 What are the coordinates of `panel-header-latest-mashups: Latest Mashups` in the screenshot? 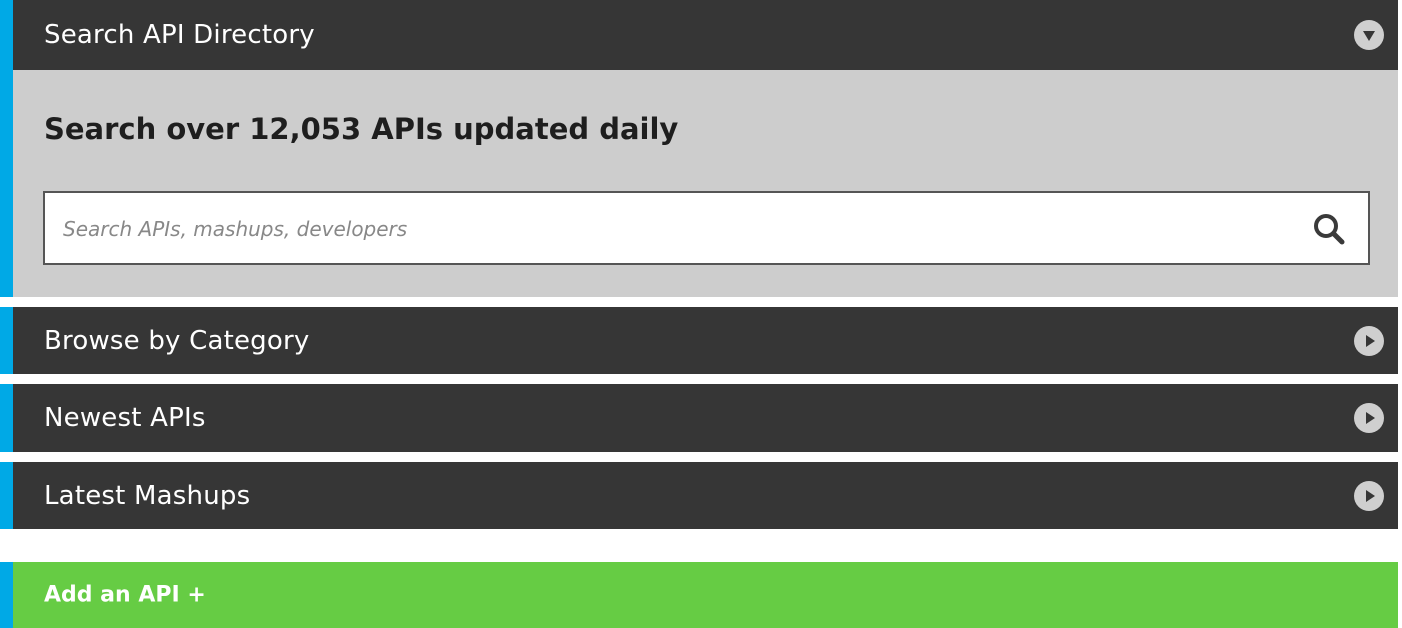 It's located at (699, 495).